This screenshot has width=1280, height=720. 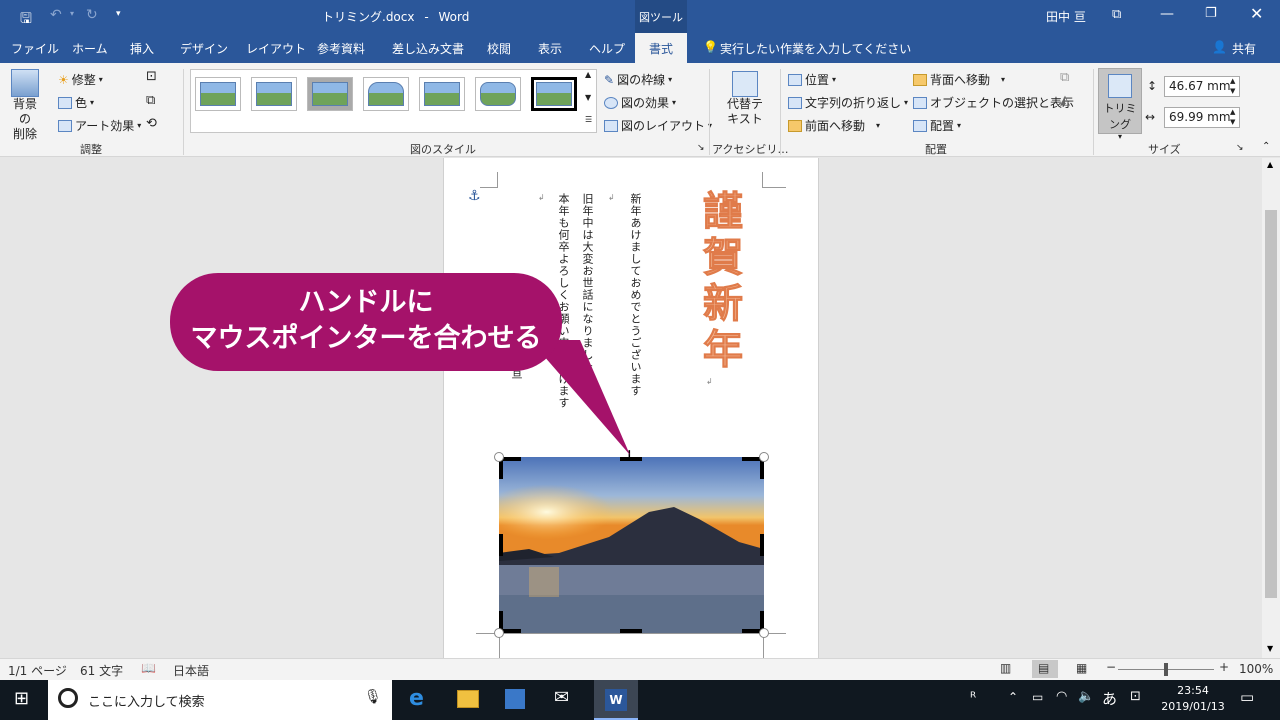 What do you see at coordinates (762, 545) in the screenshot?
I see `crop-handle-right` at bounding box center [762, 545].